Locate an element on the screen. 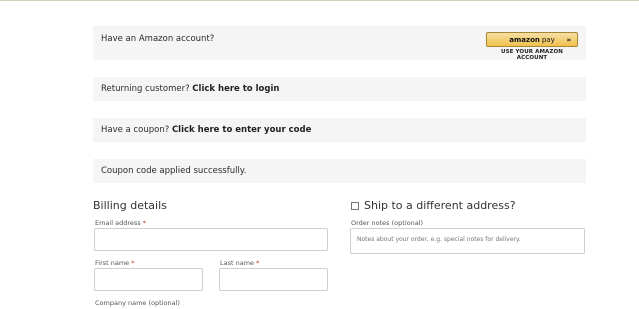 Image resolution: width=639 pixels, height=309 pixels. billing-details-heading: Billing details is located at coordinates (130, 205).